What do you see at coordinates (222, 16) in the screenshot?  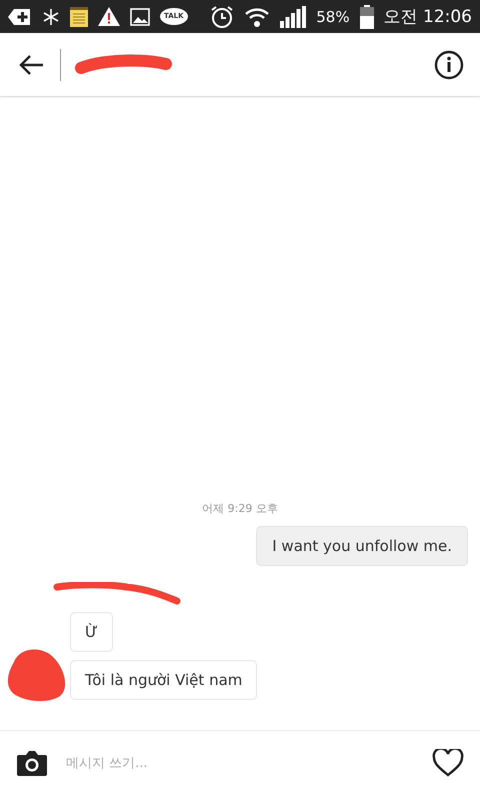 I see `alarm-icon` at bounding box center [222, 16].